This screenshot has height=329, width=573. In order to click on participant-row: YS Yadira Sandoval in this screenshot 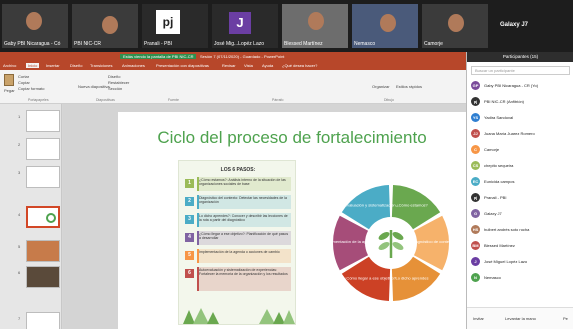, I will do `click(521, 117)`.